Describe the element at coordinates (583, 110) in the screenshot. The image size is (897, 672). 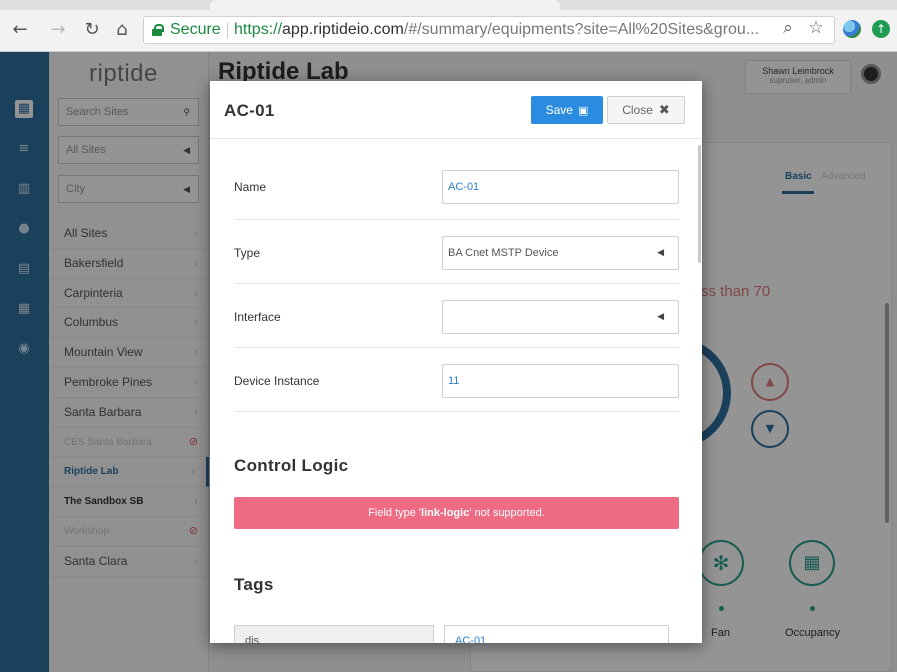
I see `floppy-disk-icon: ▣` at that location.